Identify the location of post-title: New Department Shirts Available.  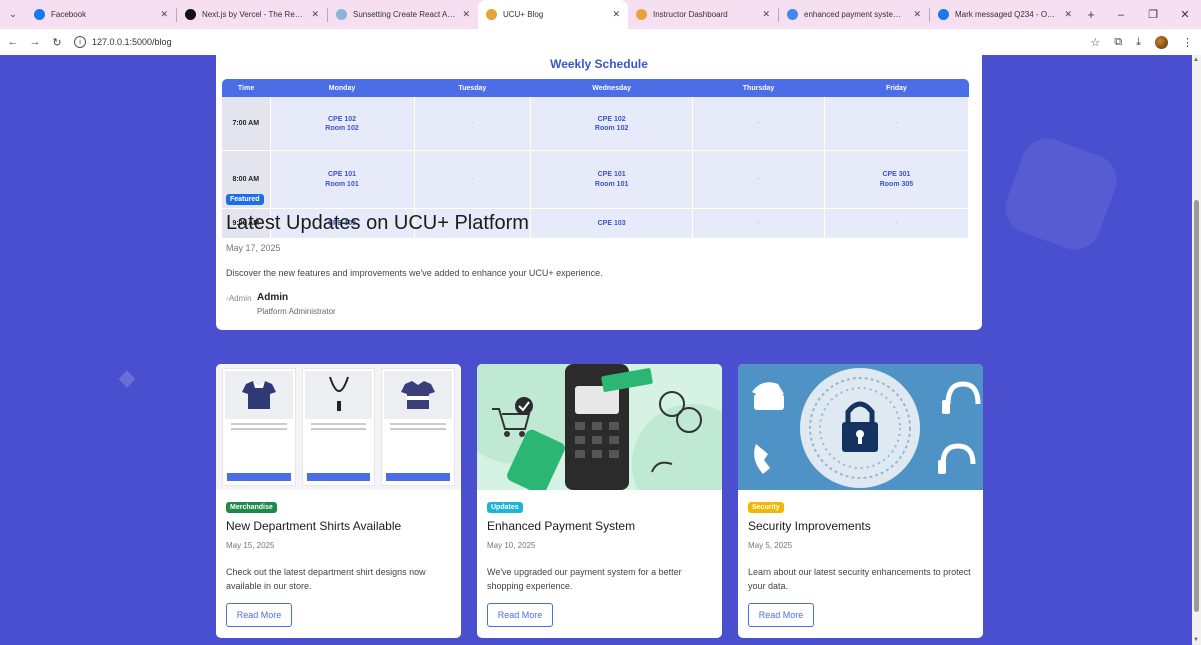
(313, 526).